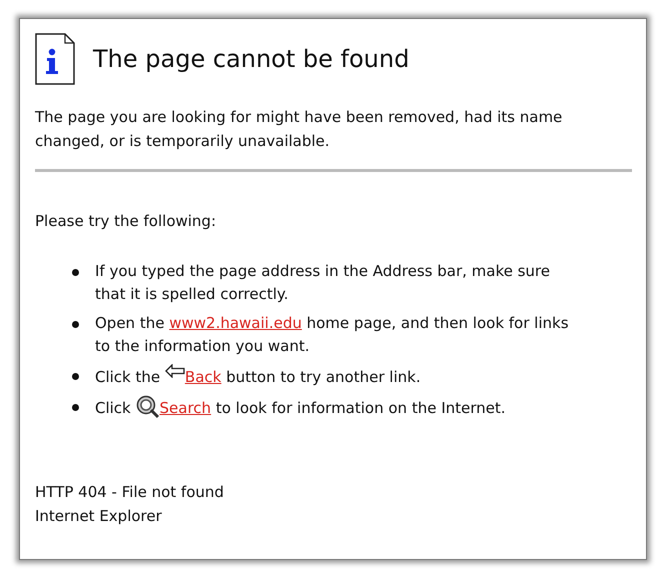  What do you see at coordinates (332, 335) in the screenshot?
I see `suggestion-text: Open the www2.hawaii.edu home page, and then look for links to the information you want.` at bounding box center [332, 335].